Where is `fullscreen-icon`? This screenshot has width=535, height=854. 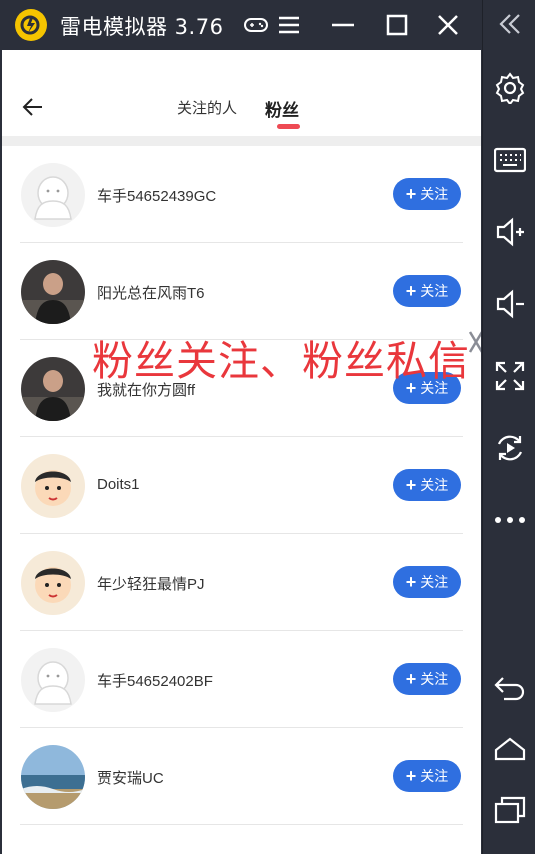
fullscreen-icon is located at coordinates (509, 376).